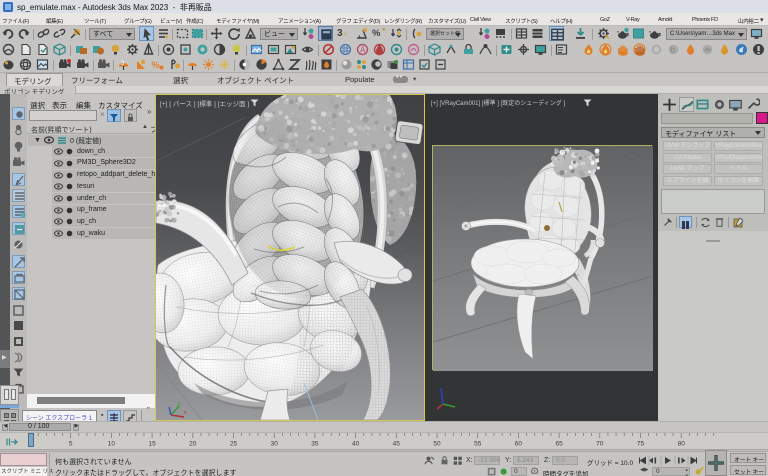 Image resolution: width=768 pixels, height=476 pixels. Describe the element at coordinates (193, 444) in the screenshot. I see `svg-text: 20` at that location.